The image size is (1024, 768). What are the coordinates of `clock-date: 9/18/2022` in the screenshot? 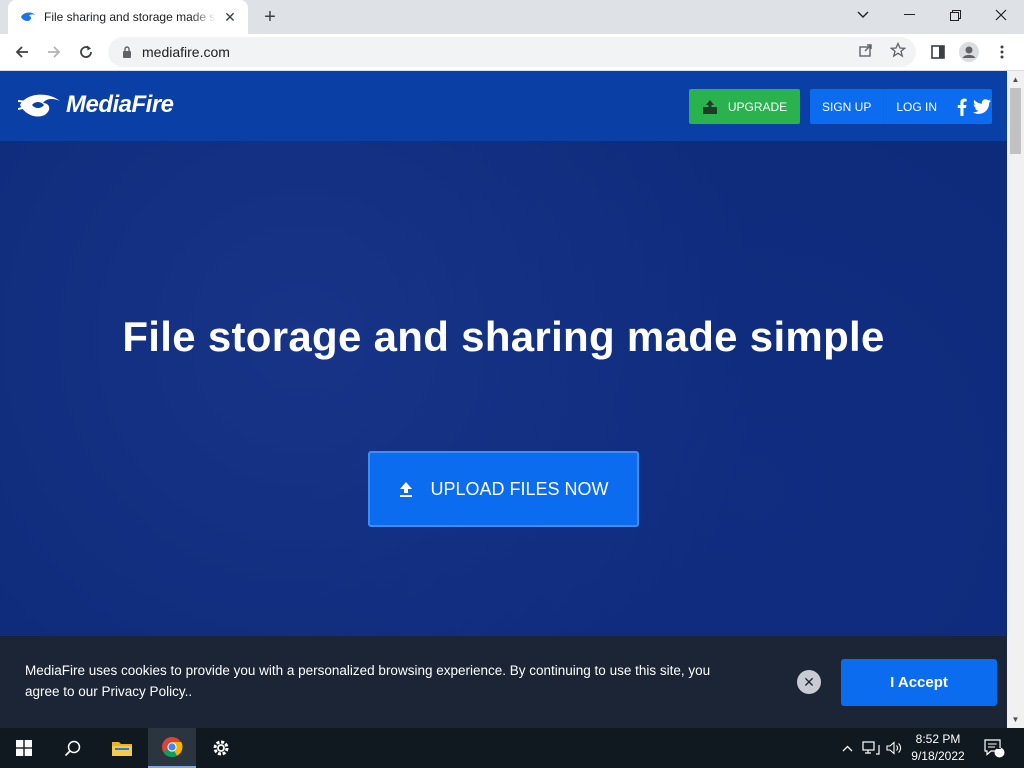 It's located at (938, 756).